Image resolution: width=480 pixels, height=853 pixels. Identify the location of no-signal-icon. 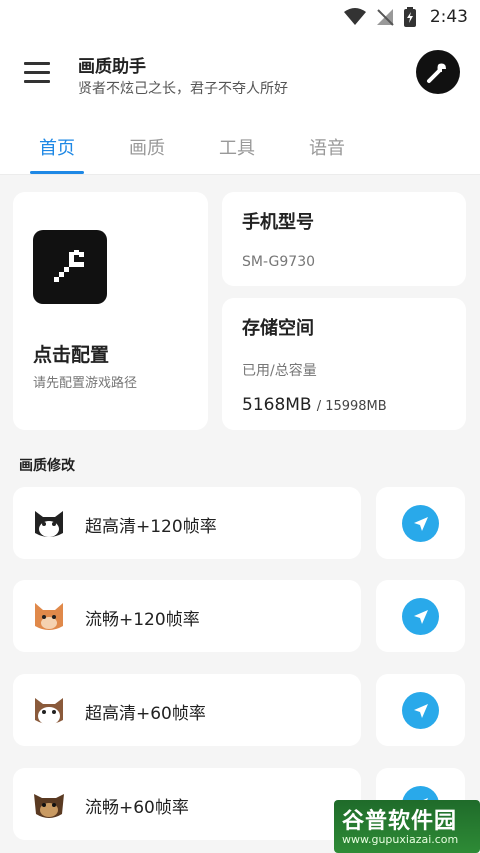
(385, 17).